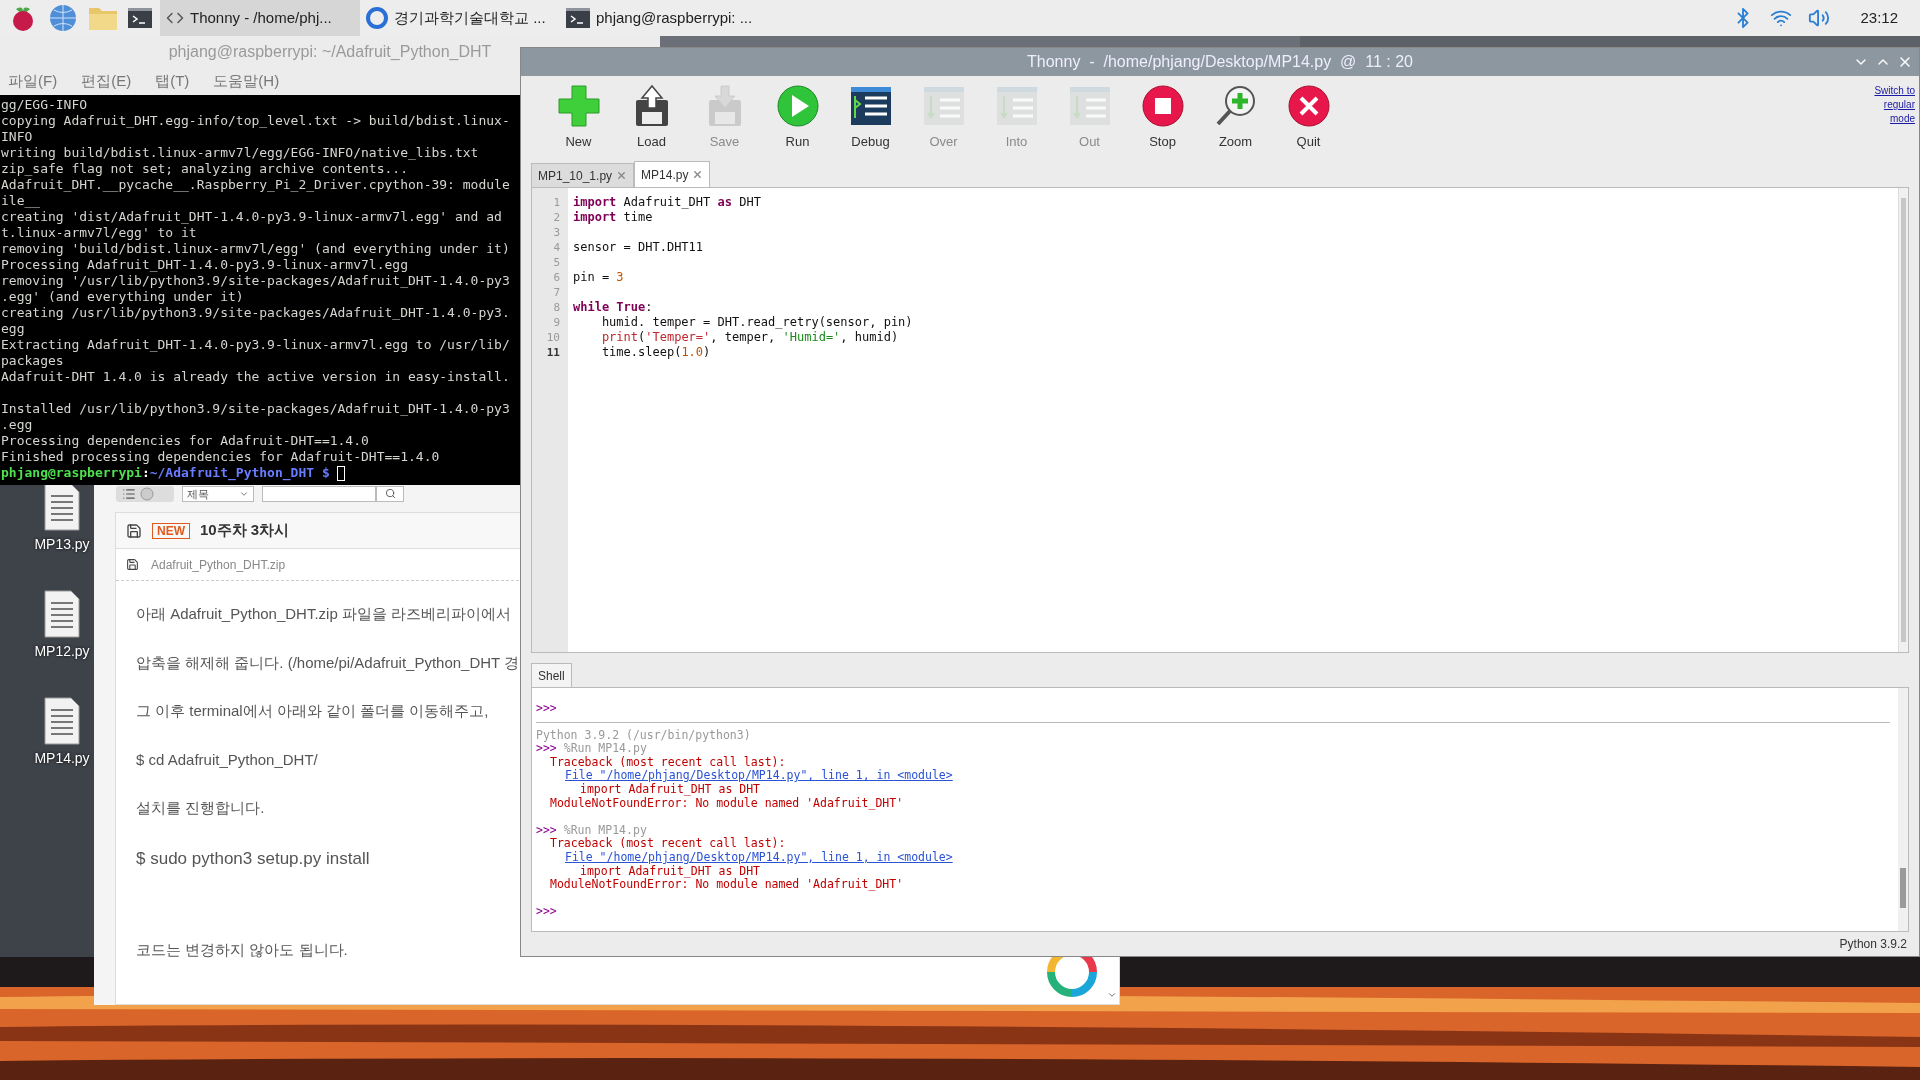 This screenshot has width=1920, height=1080. Describe the element at coordinates (17, 425) in the screenshot. I see `terminal-line: .egg` at that location.